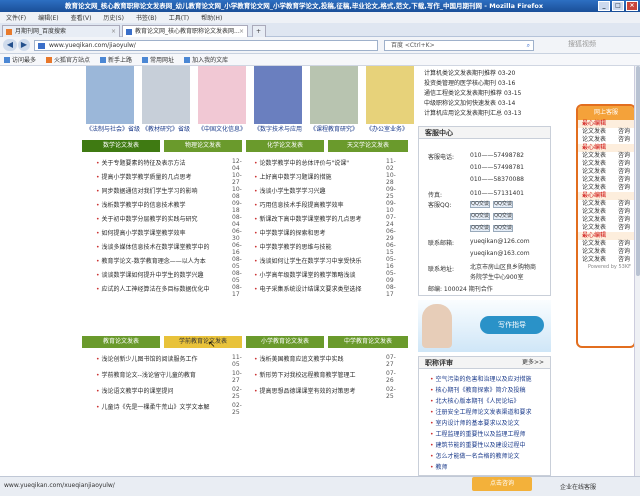 The height and width of the screenshot is (496, 640). What do you see at coordinates (293, 176) in the screenshot?
I see `list-item: • 上好高中数学习题课的措施` at bounding box center [293, 176].